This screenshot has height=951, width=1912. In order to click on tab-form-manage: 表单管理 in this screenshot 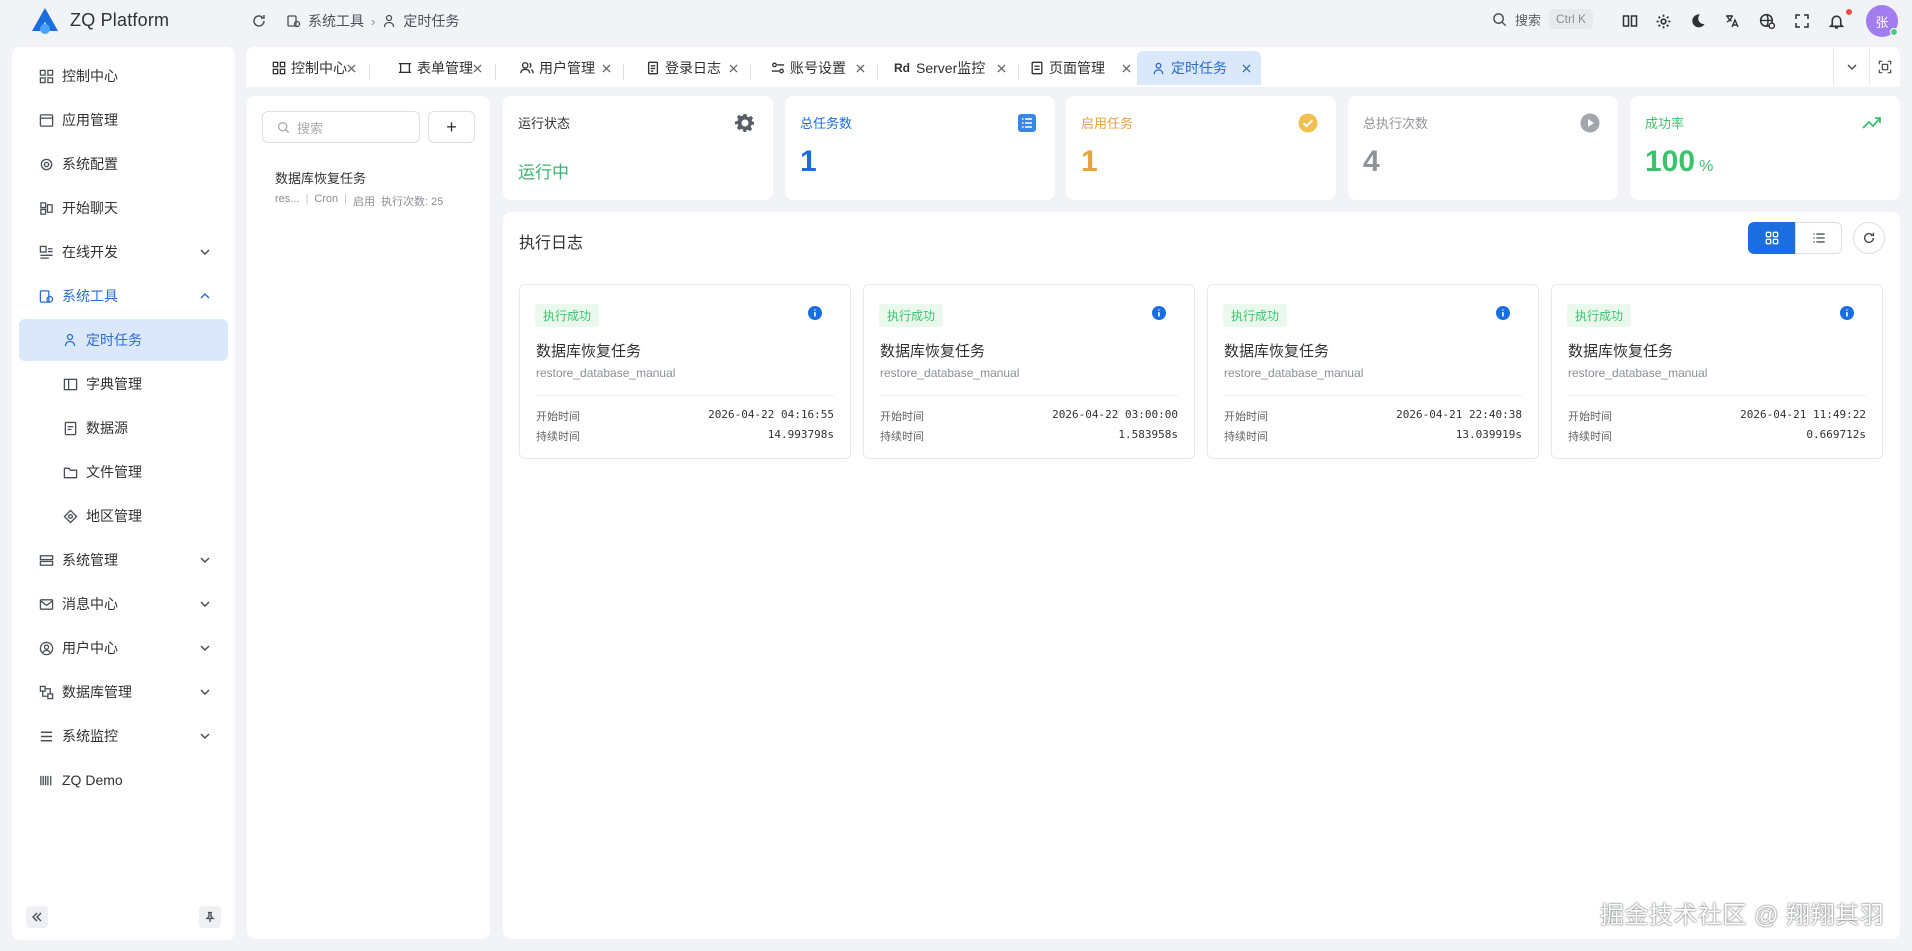, I will do `click(440, 68)`.